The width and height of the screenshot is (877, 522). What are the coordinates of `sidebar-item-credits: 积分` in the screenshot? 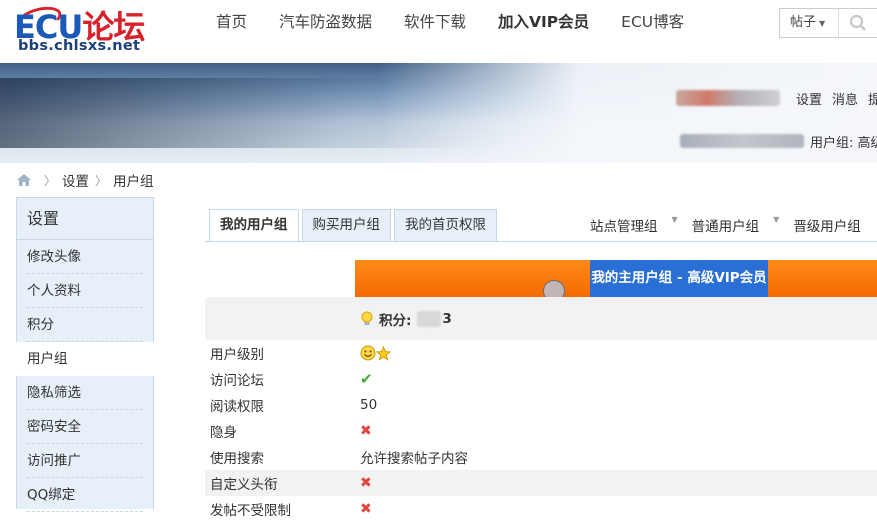 It's located at (85, 325).